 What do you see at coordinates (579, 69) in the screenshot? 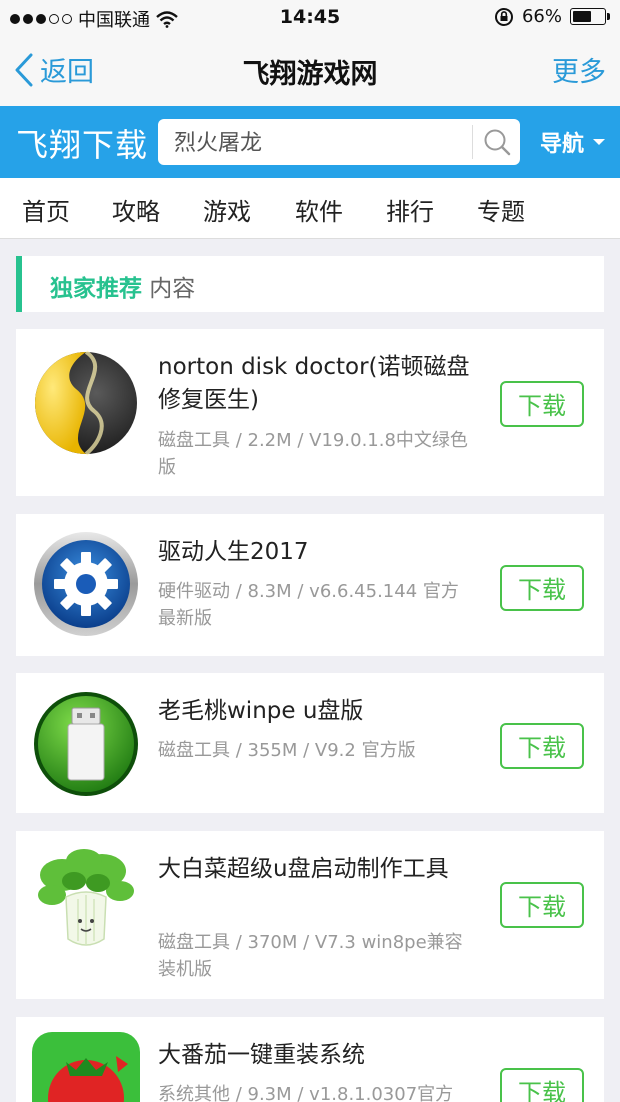
I see `more-button: 更多` at bounding box center [579, 69].